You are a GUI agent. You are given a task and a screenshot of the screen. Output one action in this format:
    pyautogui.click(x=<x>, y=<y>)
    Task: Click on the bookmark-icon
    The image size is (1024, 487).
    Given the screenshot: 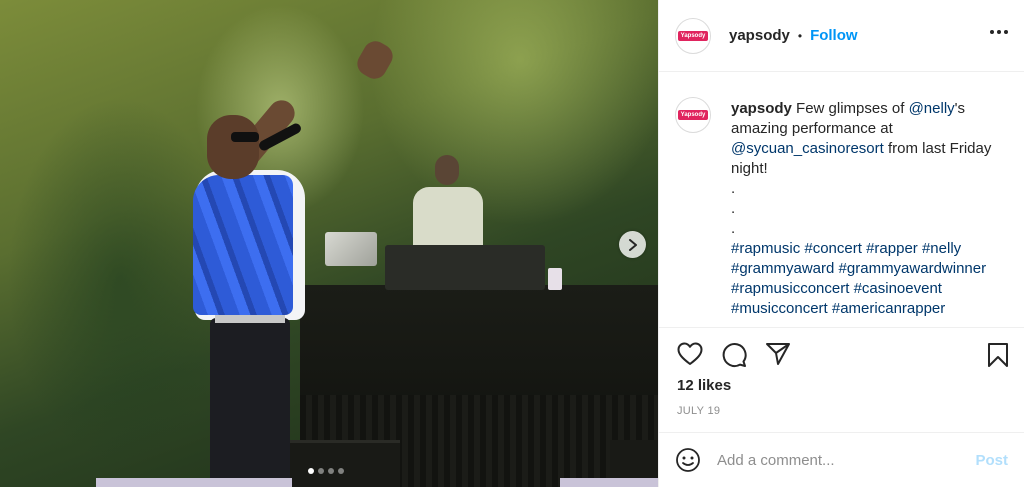 What is the action you would take?
    pyautogui.click(x=998, y=355)
    